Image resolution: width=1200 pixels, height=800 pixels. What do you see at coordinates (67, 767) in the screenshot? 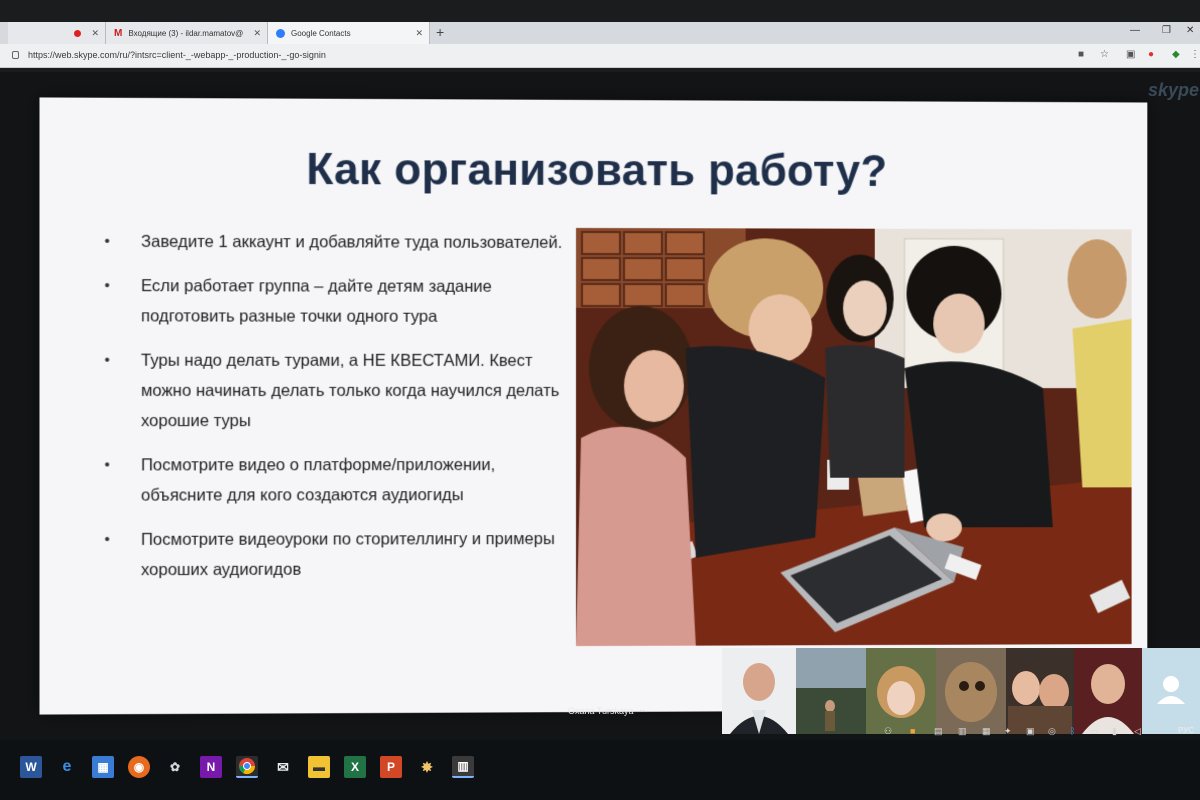
I see `edge-icon: e` at bounding box center [67, 767].